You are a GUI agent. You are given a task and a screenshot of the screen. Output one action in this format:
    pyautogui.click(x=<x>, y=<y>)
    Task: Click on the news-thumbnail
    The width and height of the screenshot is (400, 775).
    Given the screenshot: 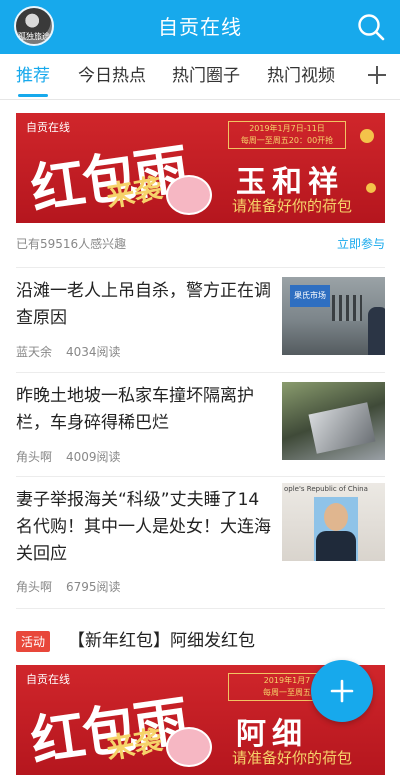 What is the action you would take?
    pyautogui.click(x=333, y=421)
    